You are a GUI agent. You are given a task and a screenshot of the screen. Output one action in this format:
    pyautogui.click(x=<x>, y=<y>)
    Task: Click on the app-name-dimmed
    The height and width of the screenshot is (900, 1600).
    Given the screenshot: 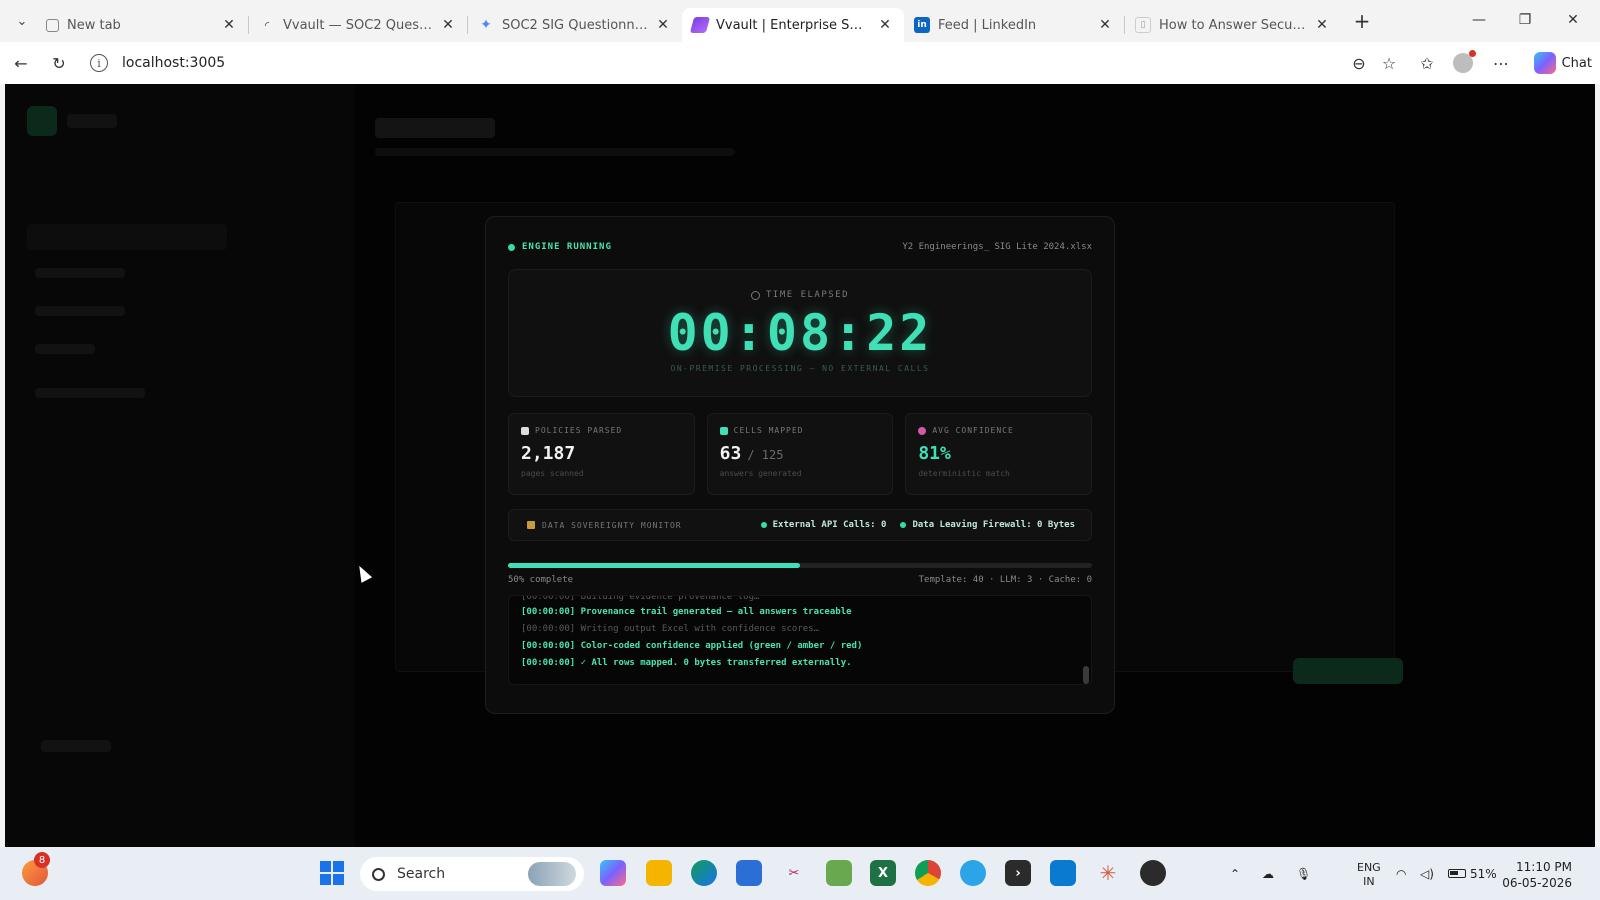 What is the action you would take?
    pyautogui.click(x=92, y=121)
    